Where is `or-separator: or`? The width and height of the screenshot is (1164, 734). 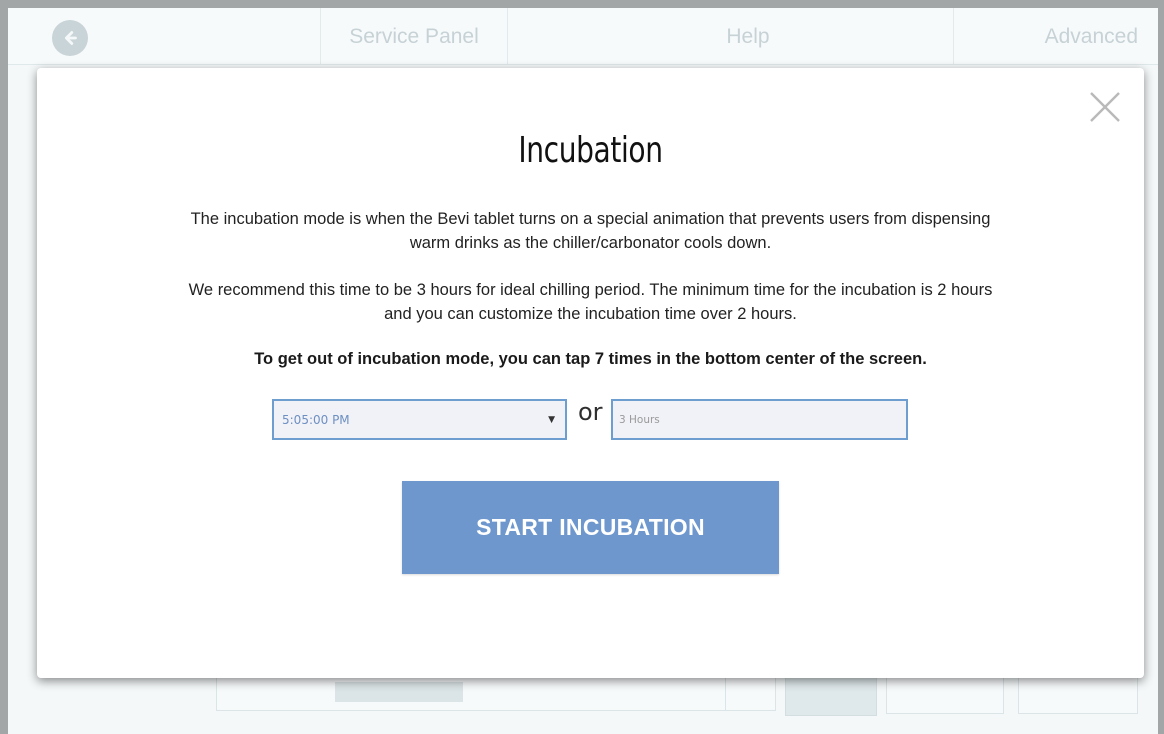 or-separator: or is located at coordinates (590, 412).